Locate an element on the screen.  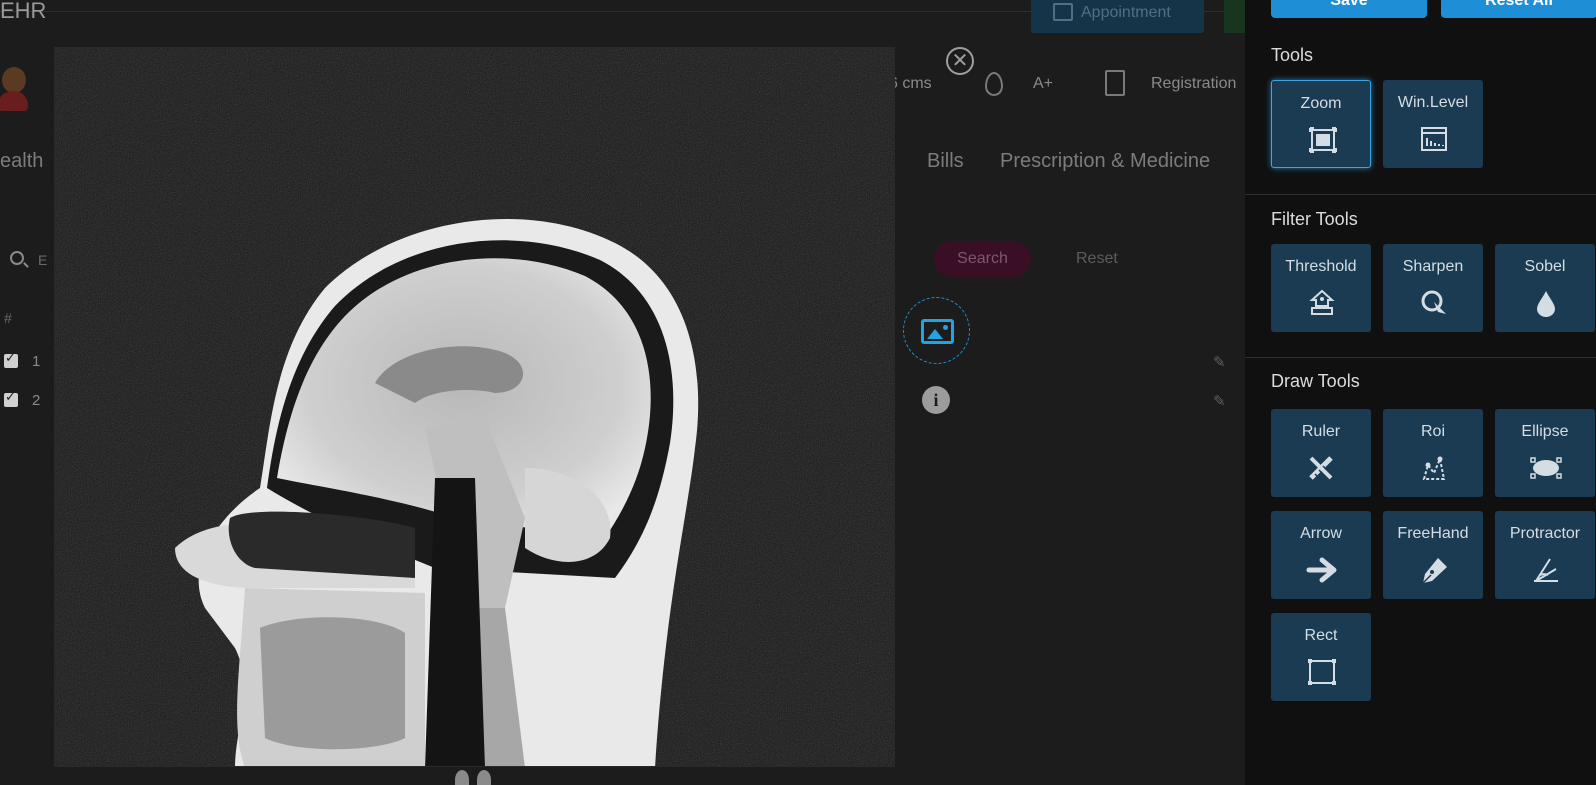
tool-label: Roi is located at coordinates (1432, 431).